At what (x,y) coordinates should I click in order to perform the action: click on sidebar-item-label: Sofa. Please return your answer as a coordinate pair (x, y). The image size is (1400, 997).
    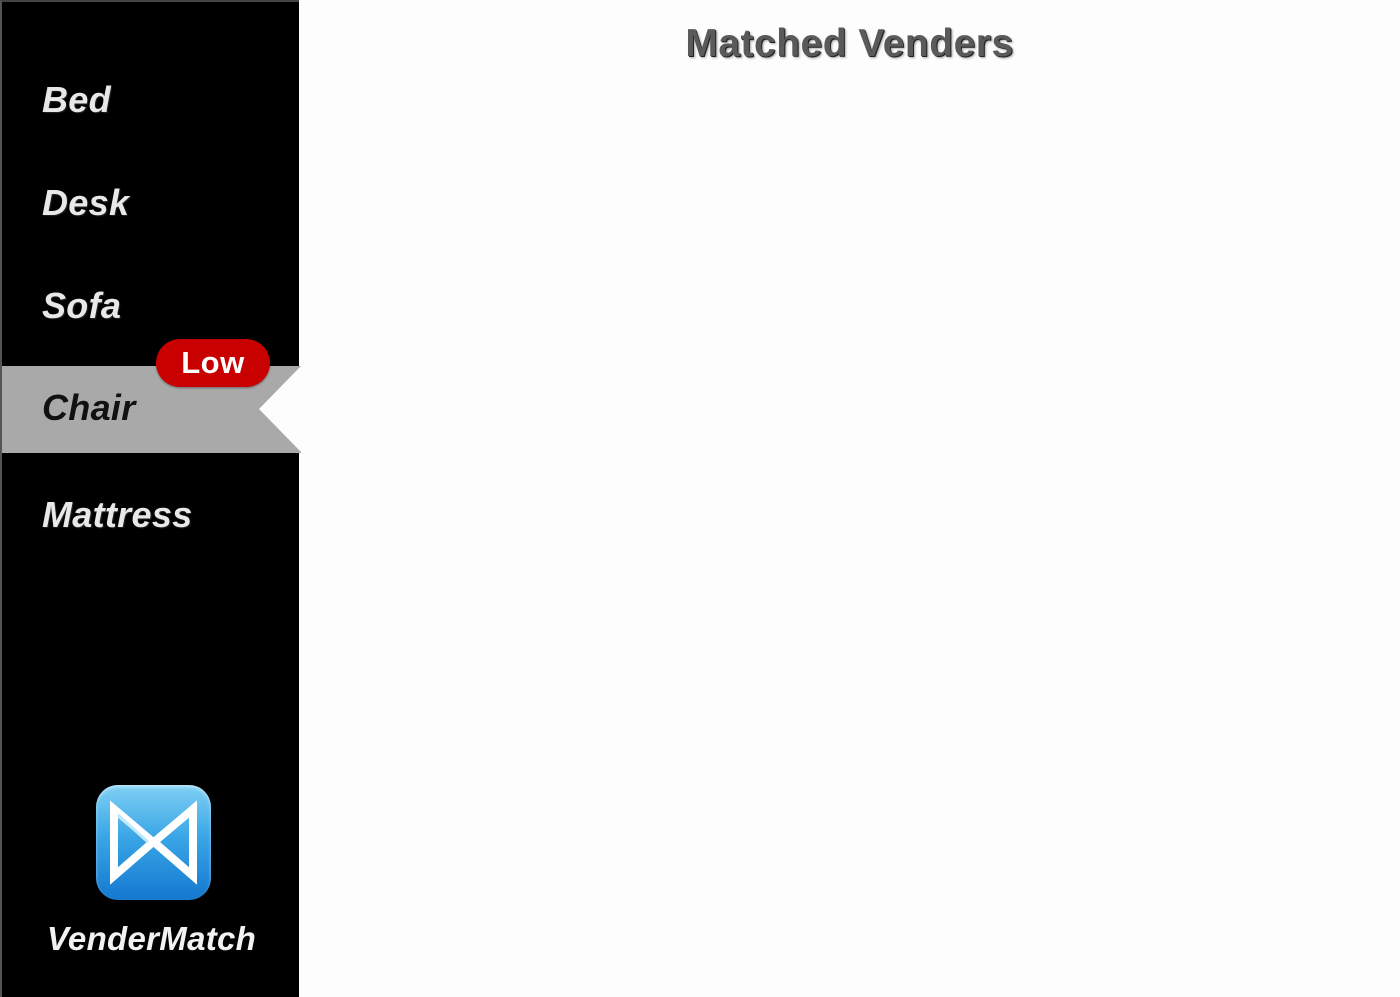
    Looking at the image, I should click on (82, 305).